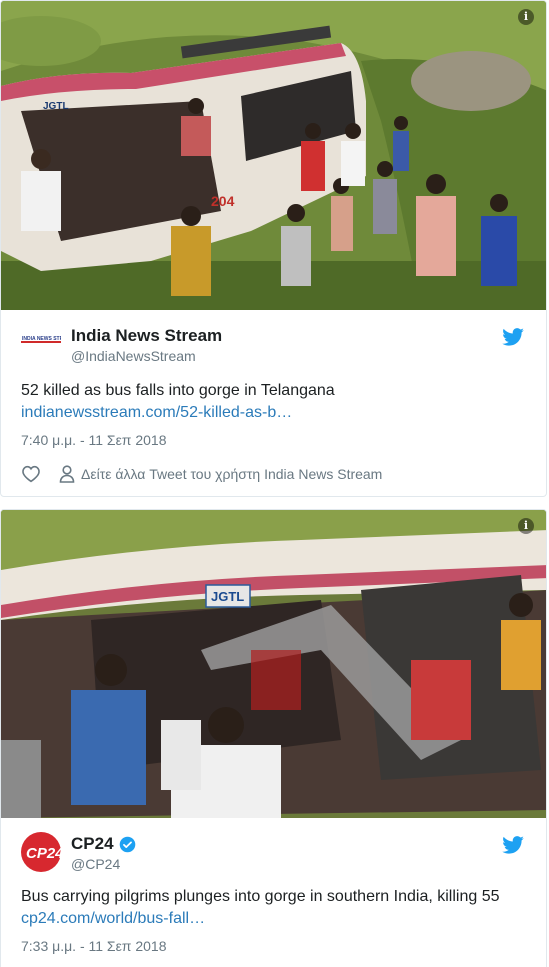 This screenshot has height=967, width=549. Describe the element at coordinates (133, 356) in the screenshot. I see `author-handle: @IndiaNewsStream` at that location.